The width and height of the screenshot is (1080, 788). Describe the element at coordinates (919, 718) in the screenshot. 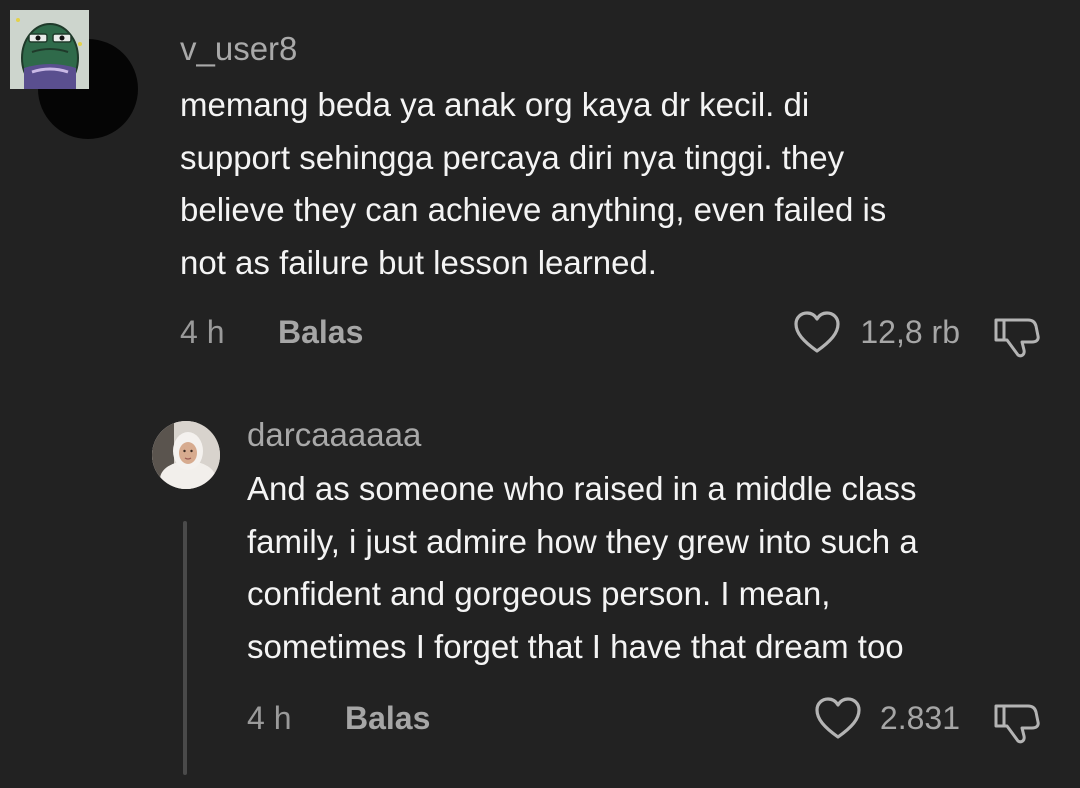

I see `like-count: 2.831` at that location.